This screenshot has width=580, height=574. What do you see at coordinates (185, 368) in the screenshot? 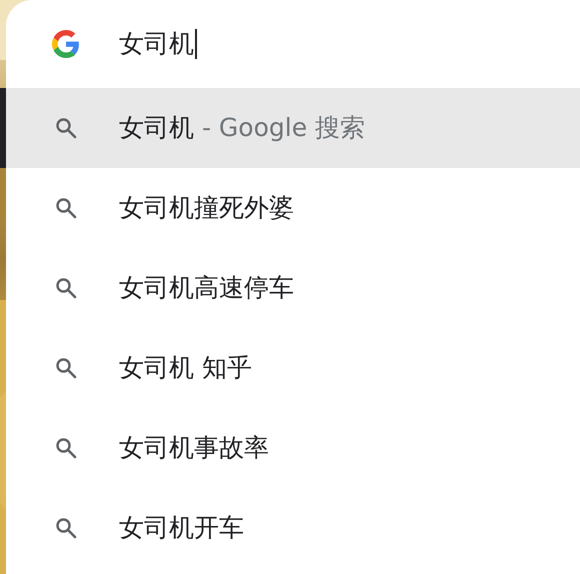
I see `suggestion-text: 女司机 知乎` at bounding box center [185, 368].